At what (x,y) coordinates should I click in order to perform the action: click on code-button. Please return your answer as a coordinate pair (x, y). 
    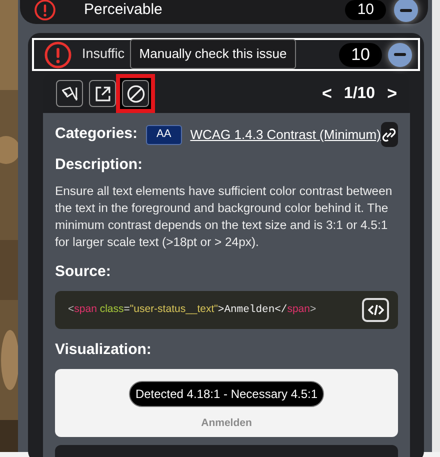
    Looking at the image, I should click on (375, 310).